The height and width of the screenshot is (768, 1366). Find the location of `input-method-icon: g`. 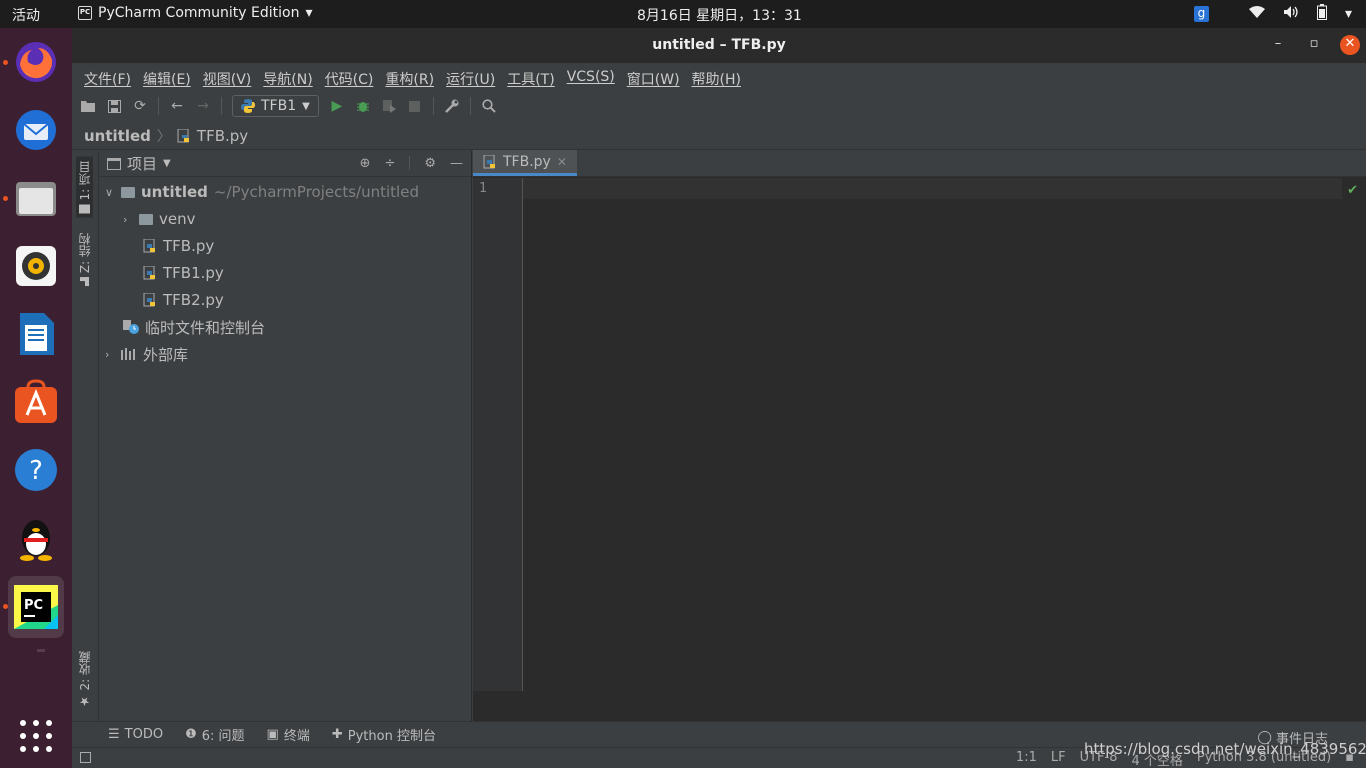

input-method-icon: g is located at coordinates (1201, 14).